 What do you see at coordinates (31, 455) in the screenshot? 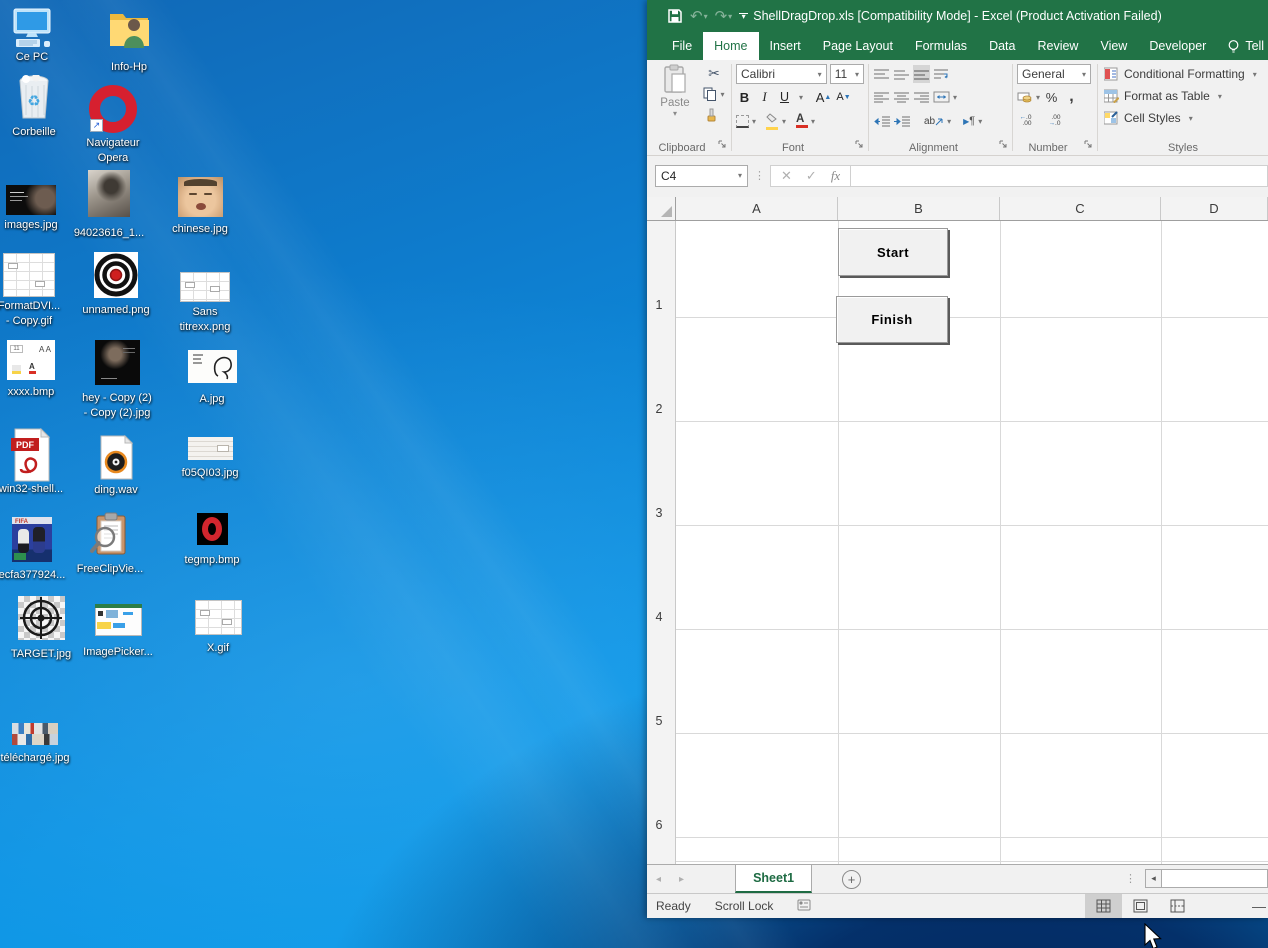
I see `win32-shell-pdf-icon: PDF` at bounding box center [31, 455].